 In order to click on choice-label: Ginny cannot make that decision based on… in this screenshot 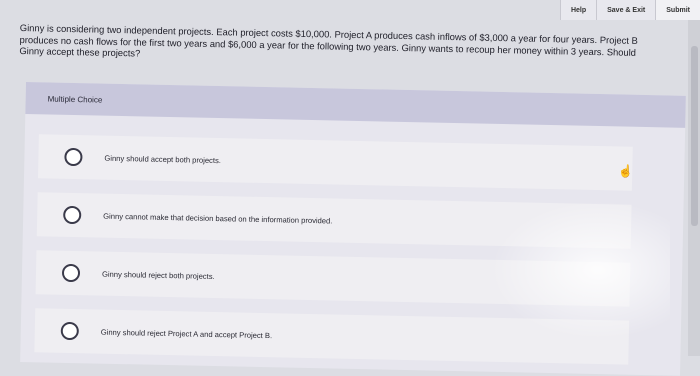, I will do `click(218, 218)`.